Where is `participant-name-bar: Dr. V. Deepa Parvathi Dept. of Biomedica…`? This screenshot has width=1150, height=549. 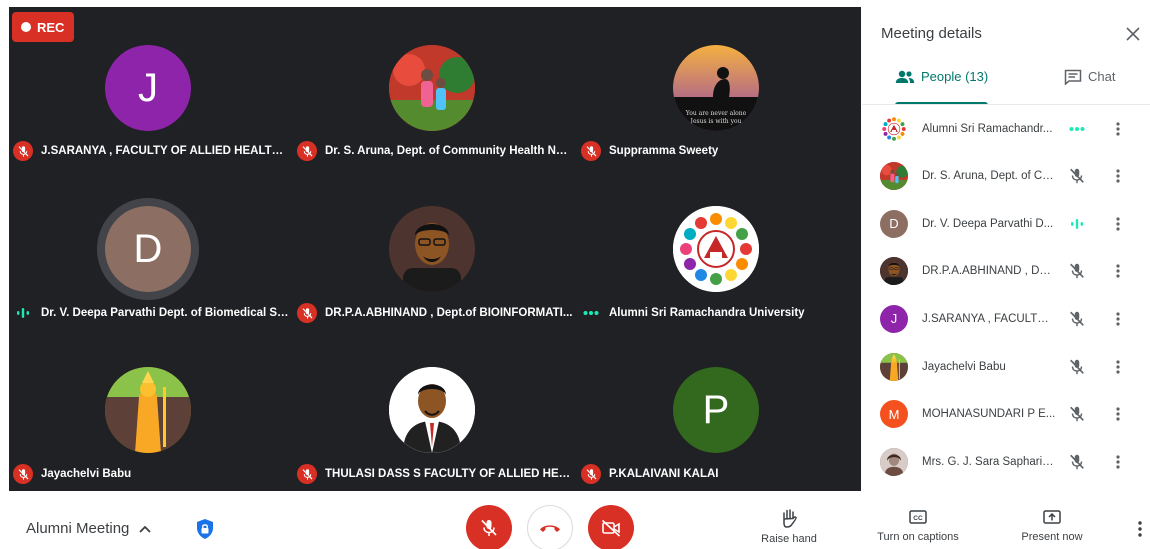 participant-name-bar: Dr. V. Deepa Parvathi Dept. of Biomedica… is located at coordinates (151, 313).